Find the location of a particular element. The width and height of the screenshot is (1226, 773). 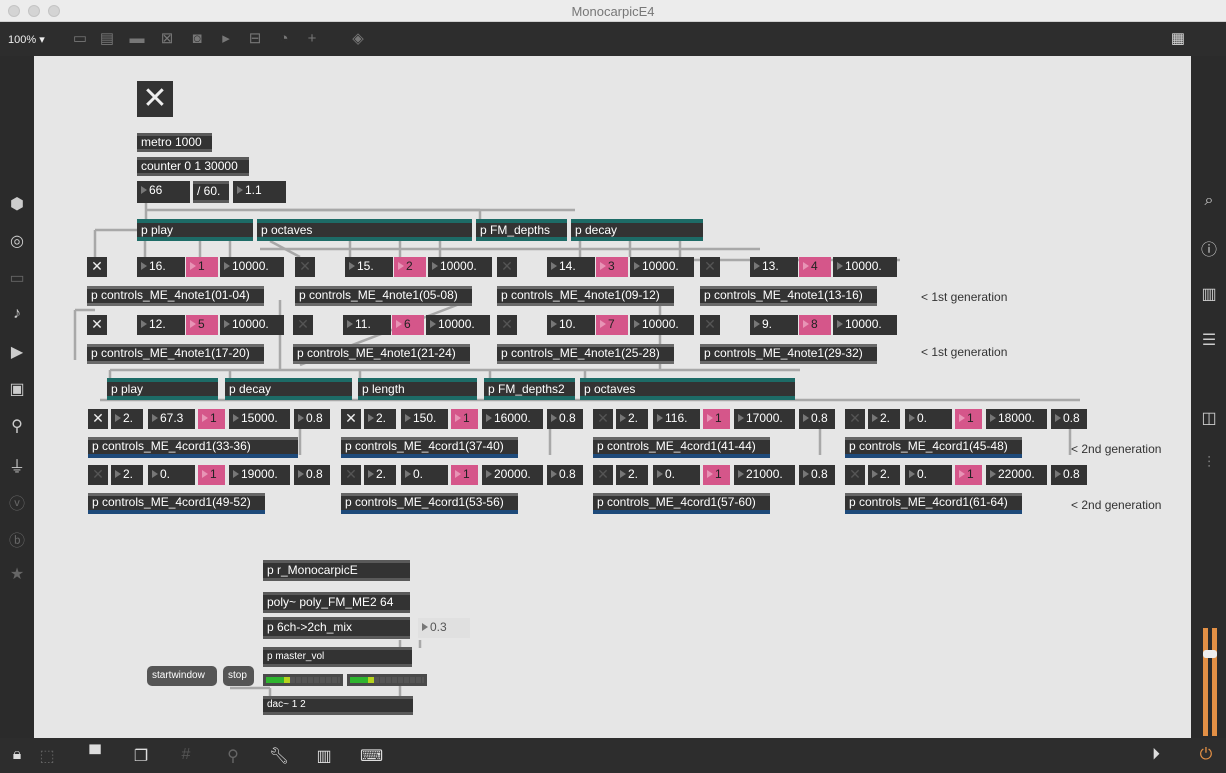

lock-icon: 🔒︎ is located at coordinates (17, 755).